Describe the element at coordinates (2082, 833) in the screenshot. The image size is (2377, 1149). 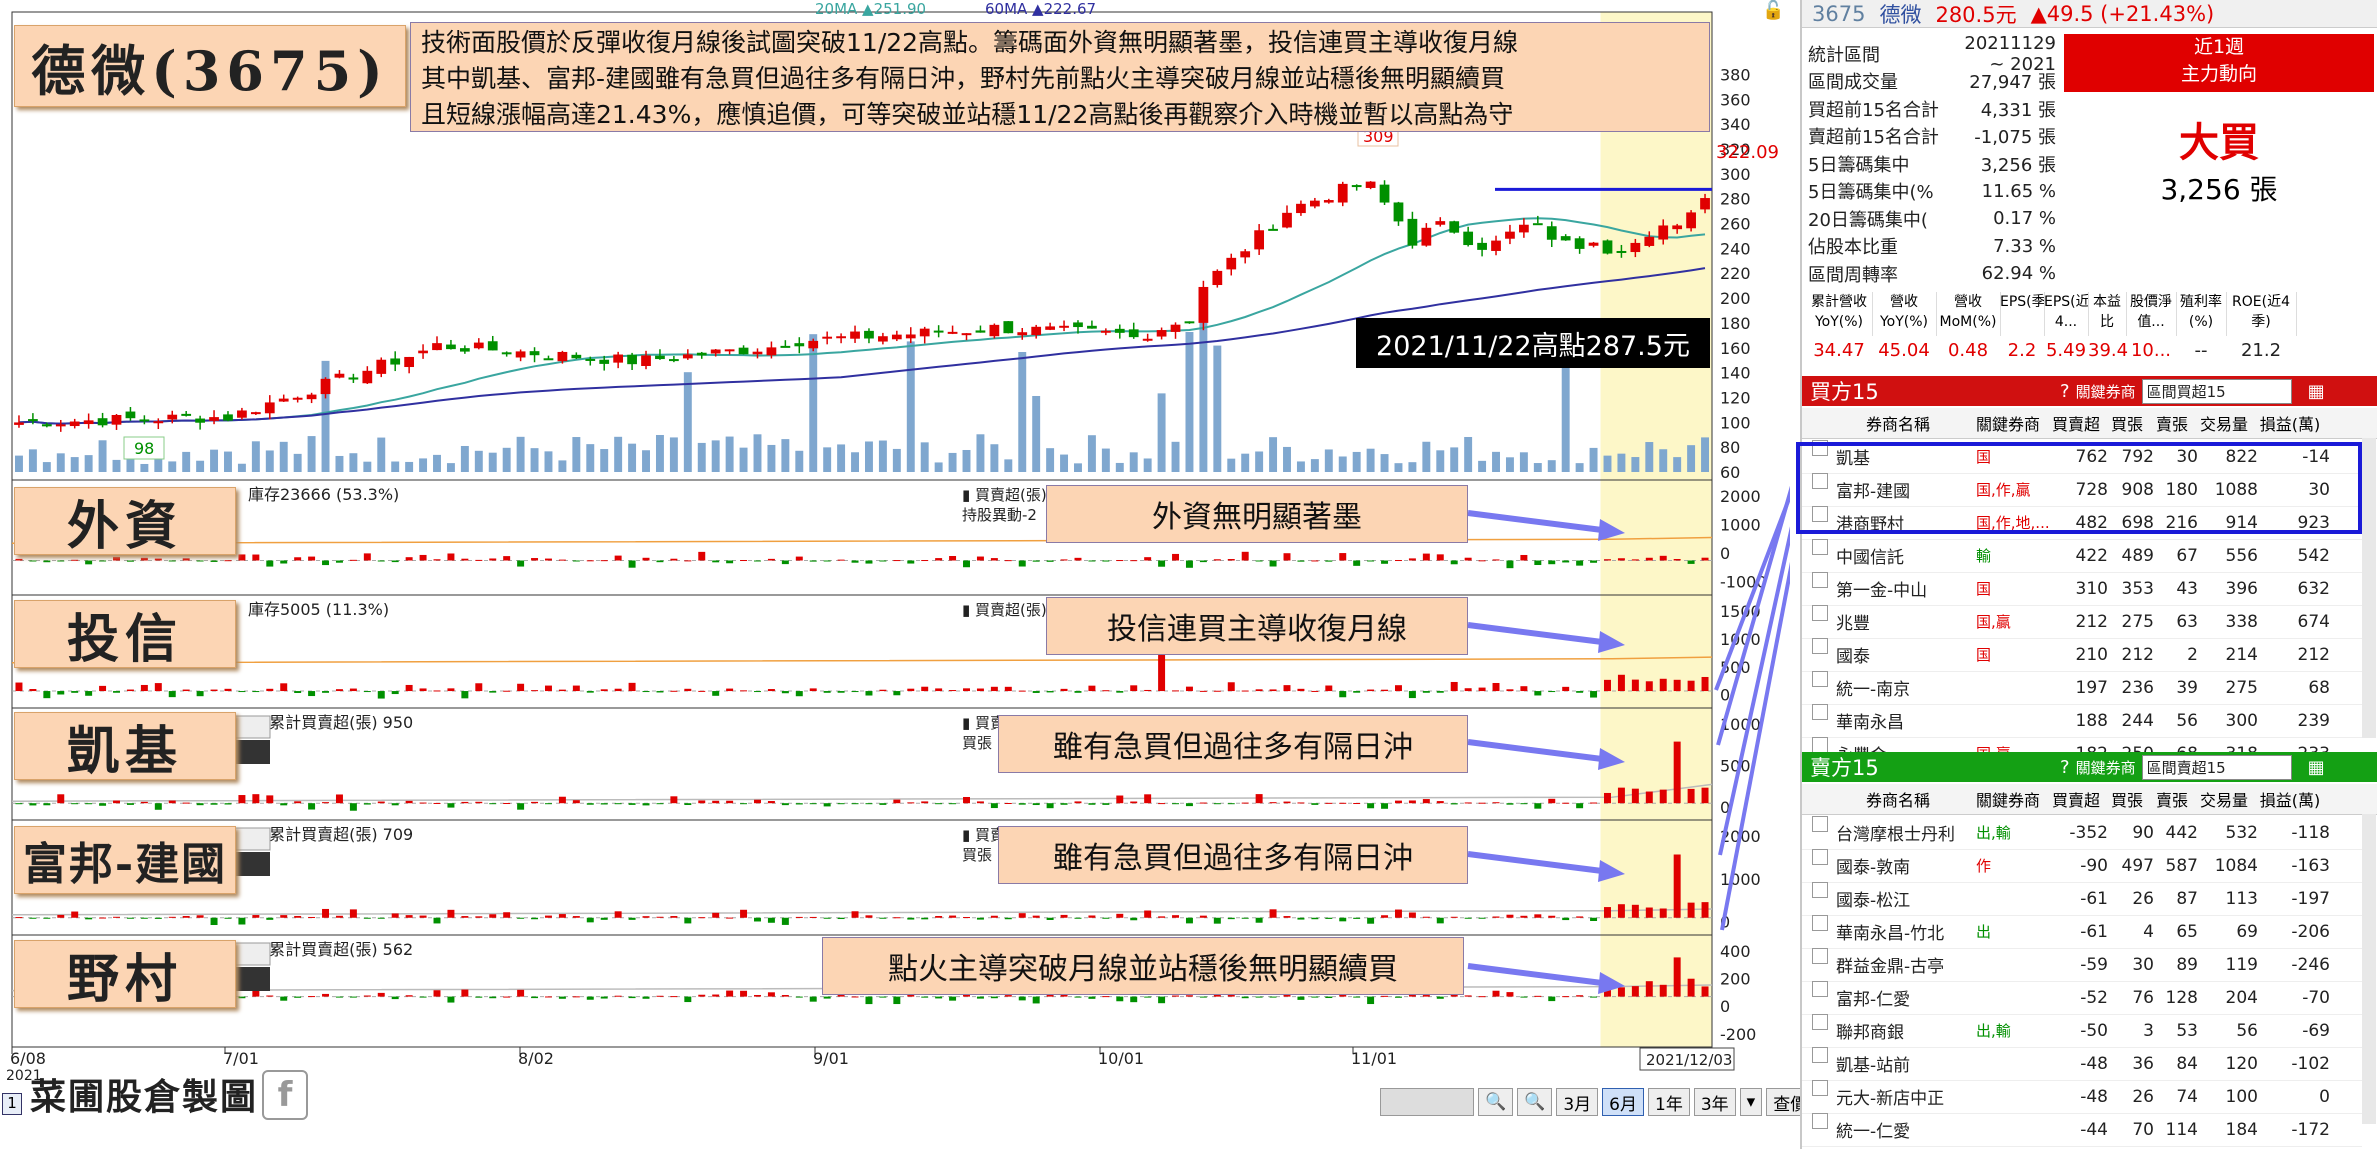
I see `table-row: 台灣摩根士丹利 出,輸 -352 90 442 532 -118` at that location.